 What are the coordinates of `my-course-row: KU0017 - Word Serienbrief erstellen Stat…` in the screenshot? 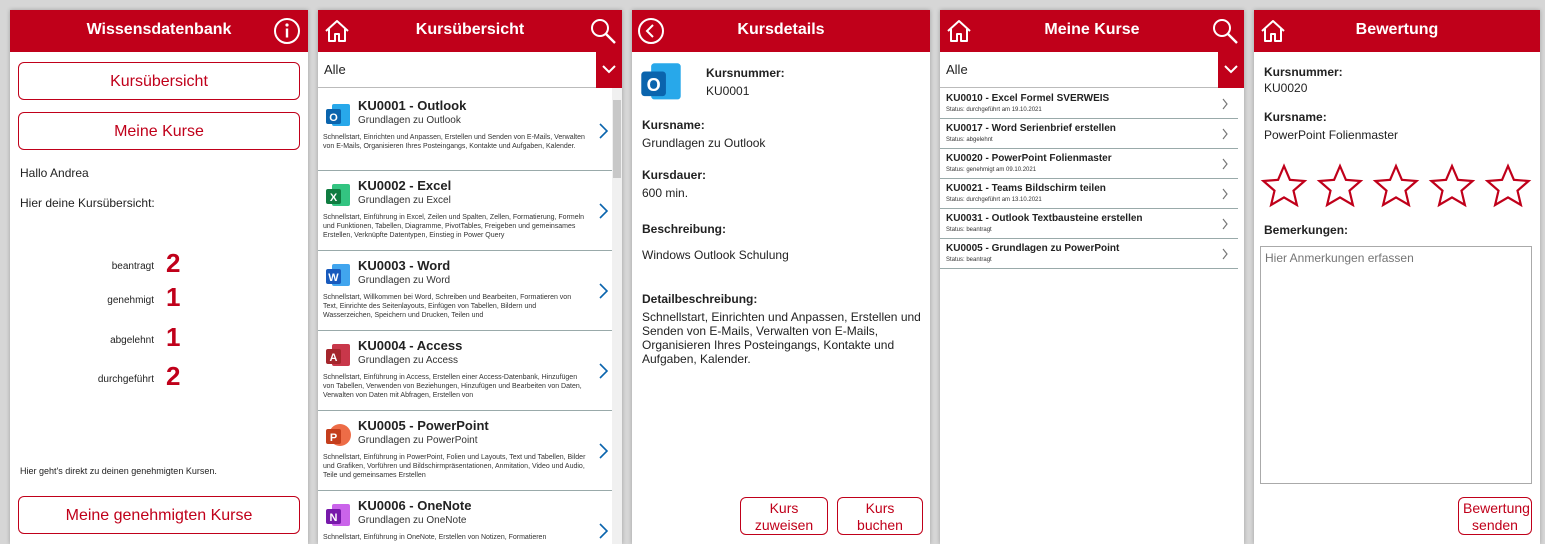 It's located at (1089, 134).